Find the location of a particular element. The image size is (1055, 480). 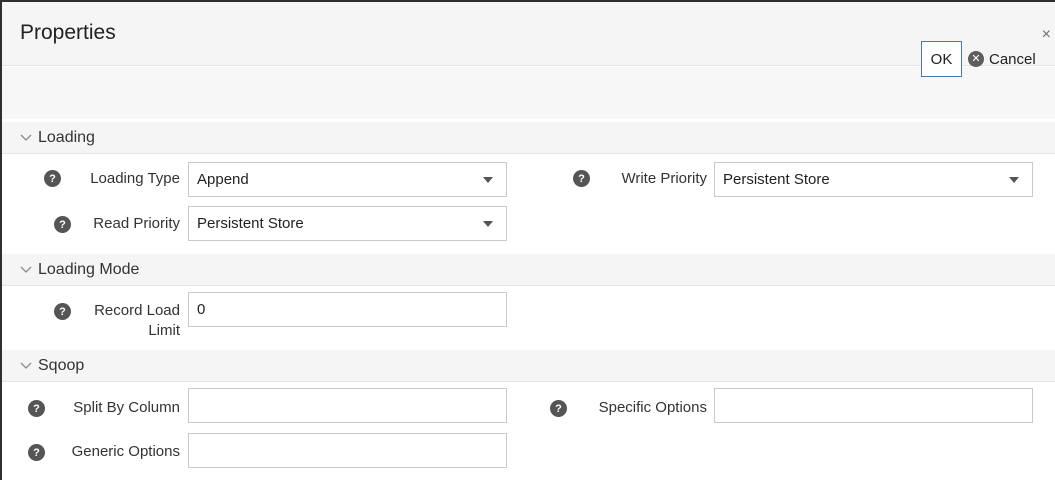

dialog-titlebar: Properties × is located at coordinates (528, 34).